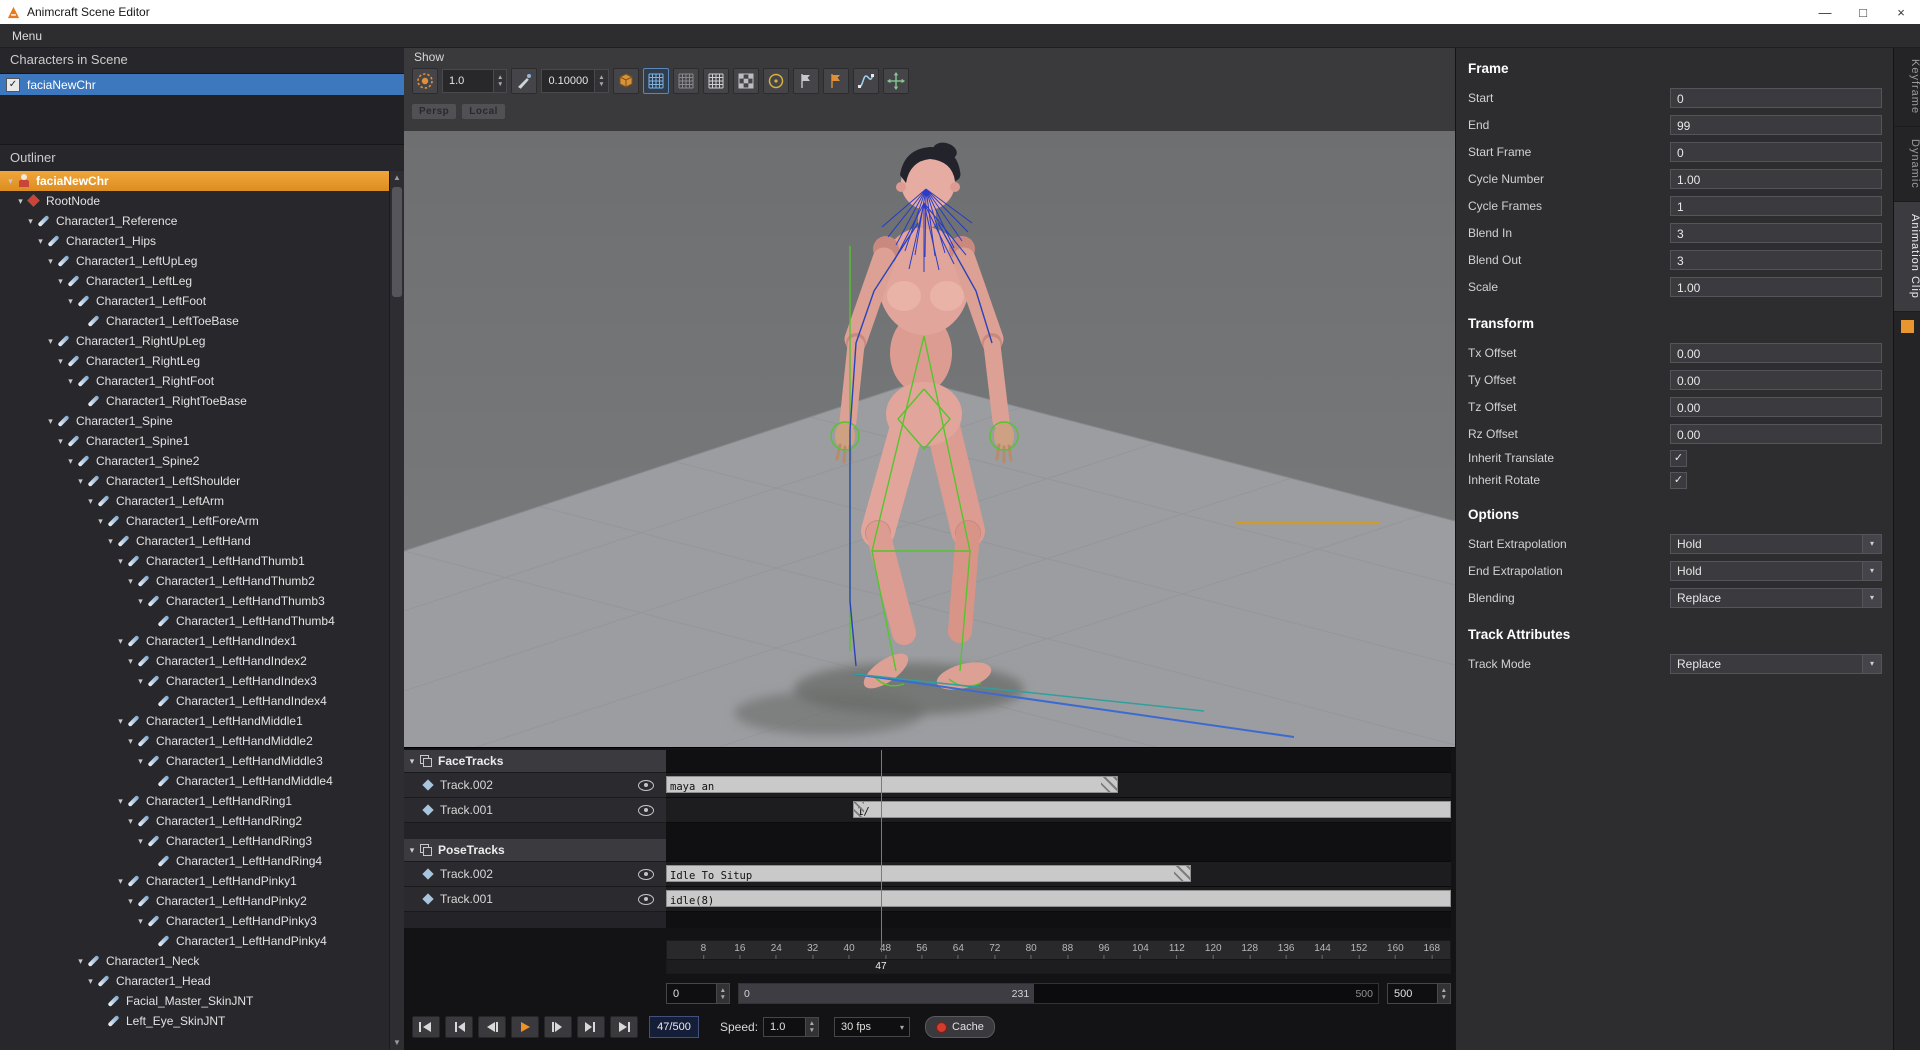 Image resolution: width=1920 pixels, height=1050 pixels. What do you see at coordinates (1776, 663) in the screenshot?
I see `select-track-mode: Replace ▾` at bounding box center [1776, 663].